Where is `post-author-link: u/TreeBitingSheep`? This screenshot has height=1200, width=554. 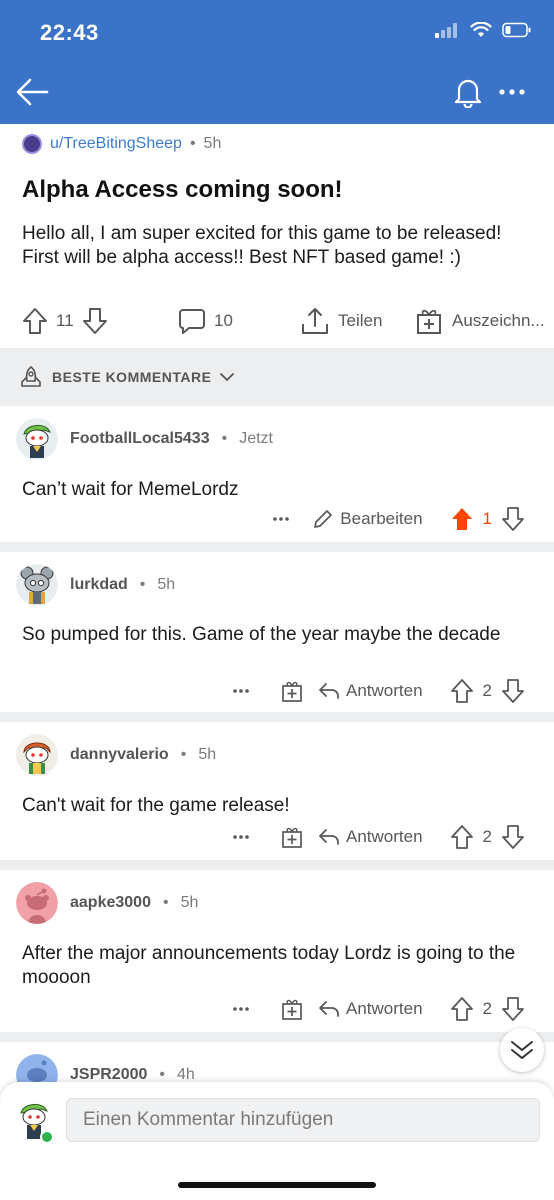
post-author-link: u/TreeBitingSheep is located at coordinates (116, 144).